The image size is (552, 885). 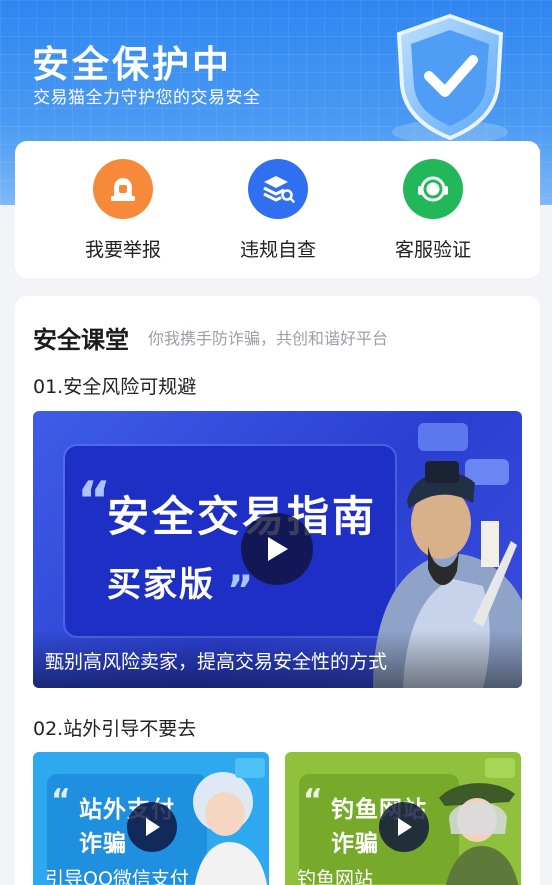 I want to click on lesson-heading-2: 02.站外引导不要去, so click(x=115, y=729).